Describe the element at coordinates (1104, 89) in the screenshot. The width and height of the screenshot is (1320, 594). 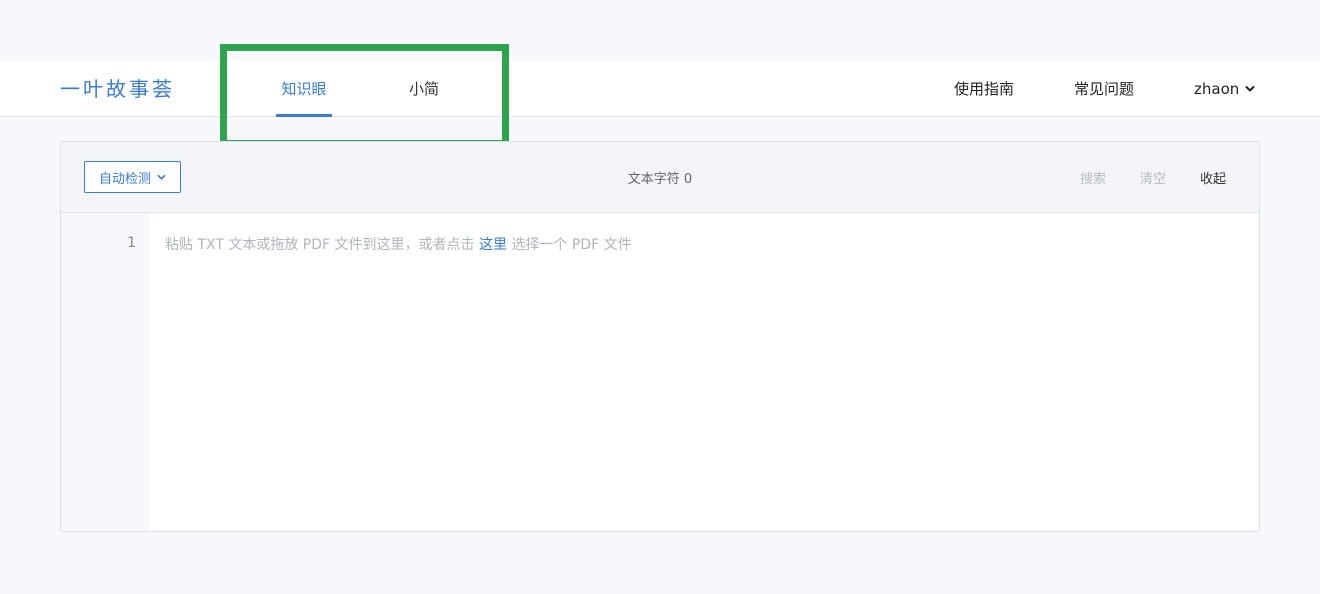
I see `faq-link: 常见问题` at that location.